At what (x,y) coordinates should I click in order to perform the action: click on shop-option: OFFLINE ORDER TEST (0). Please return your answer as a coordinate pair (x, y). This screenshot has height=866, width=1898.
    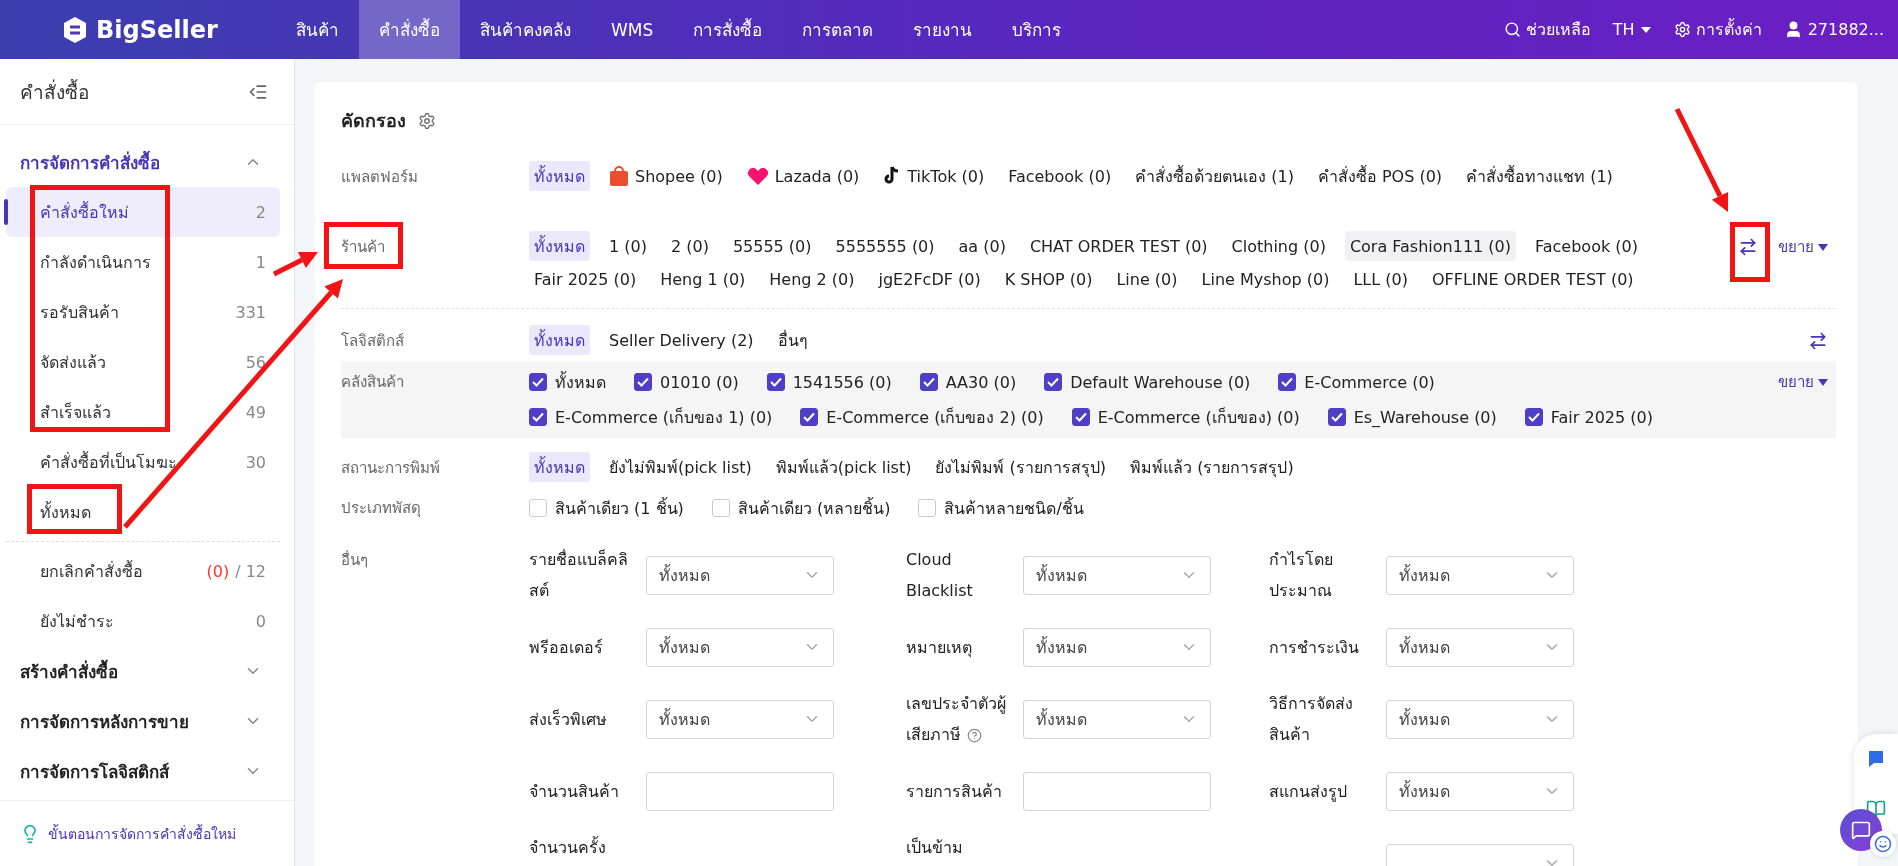
    Looking at the image, I should click on (1532, 279).